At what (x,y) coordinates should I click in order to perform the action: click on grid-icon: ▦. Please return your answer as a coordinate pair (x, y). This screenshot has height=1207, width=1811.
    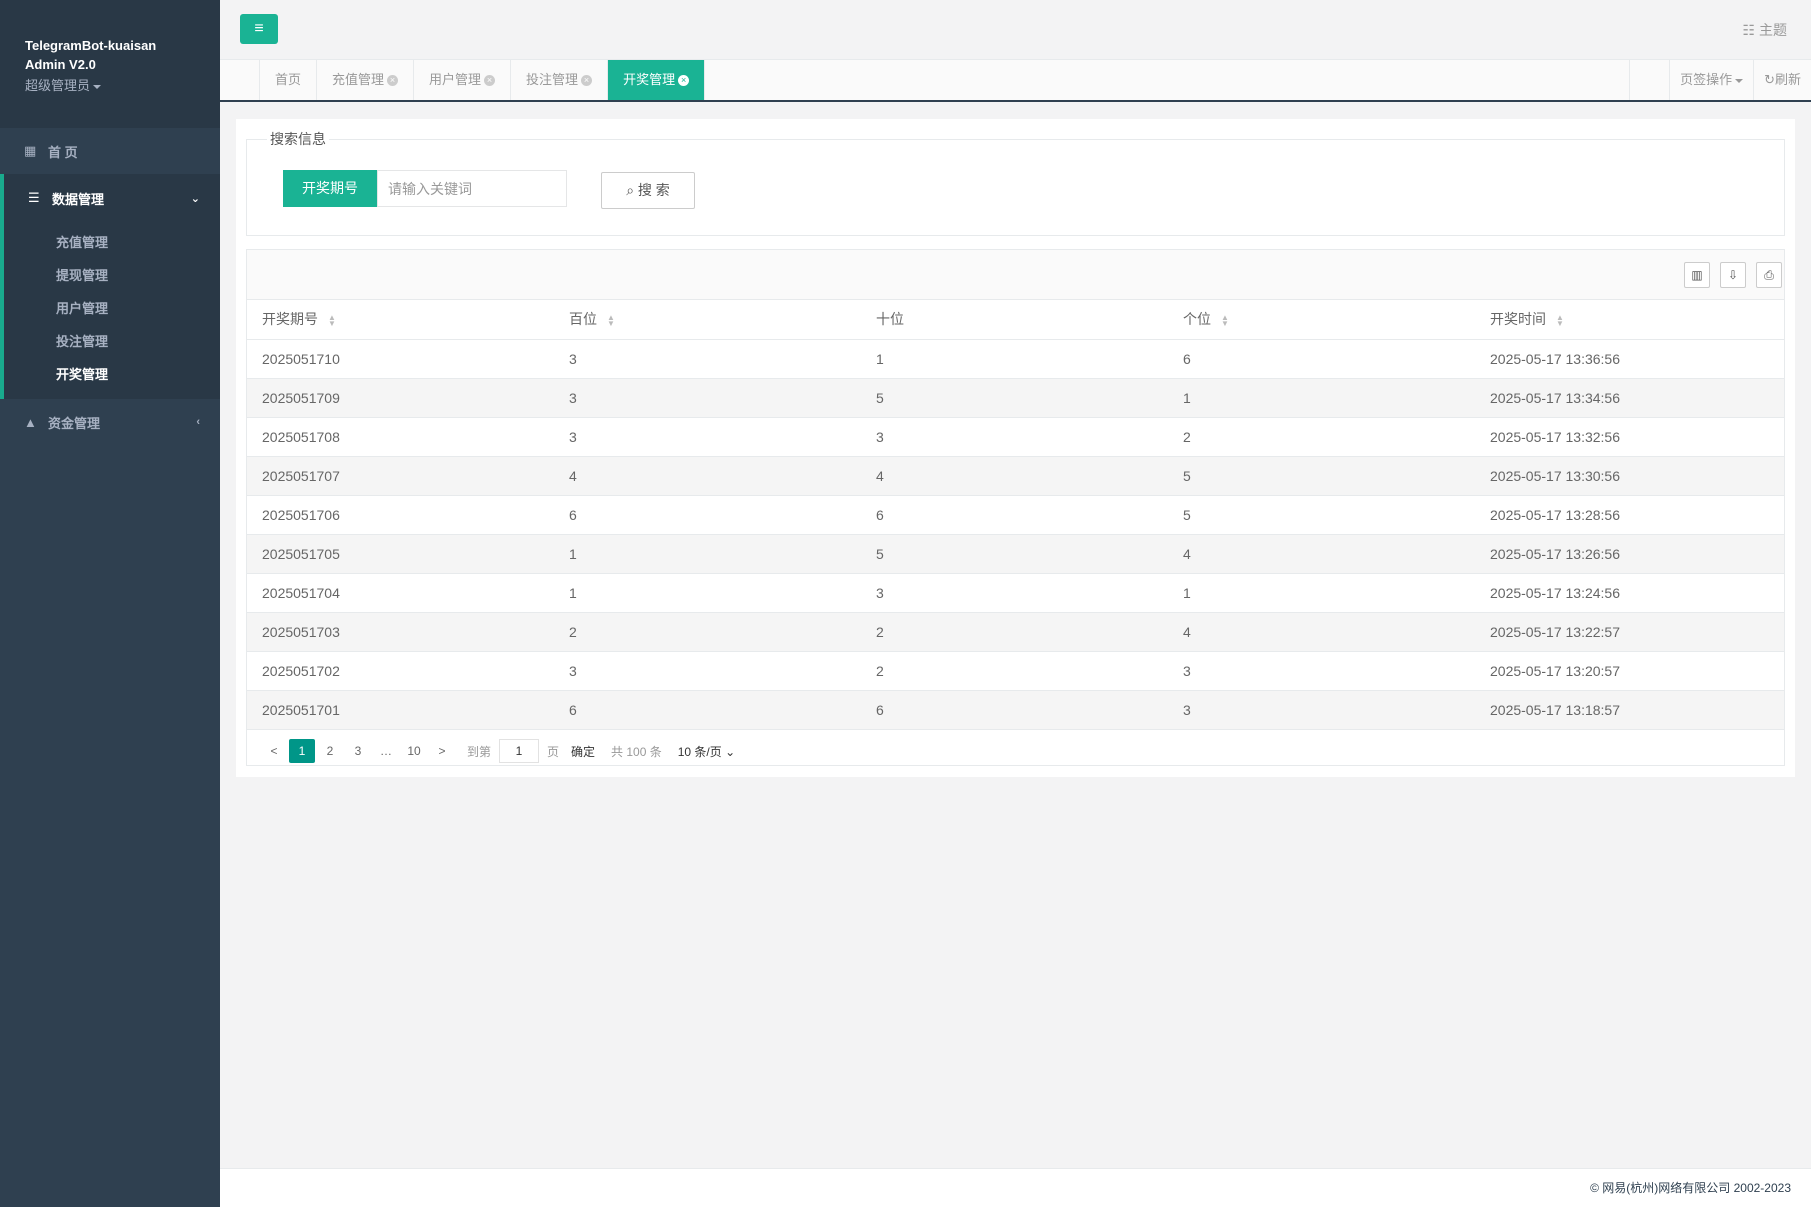
    Looking at the image, I should click on (30, 150).